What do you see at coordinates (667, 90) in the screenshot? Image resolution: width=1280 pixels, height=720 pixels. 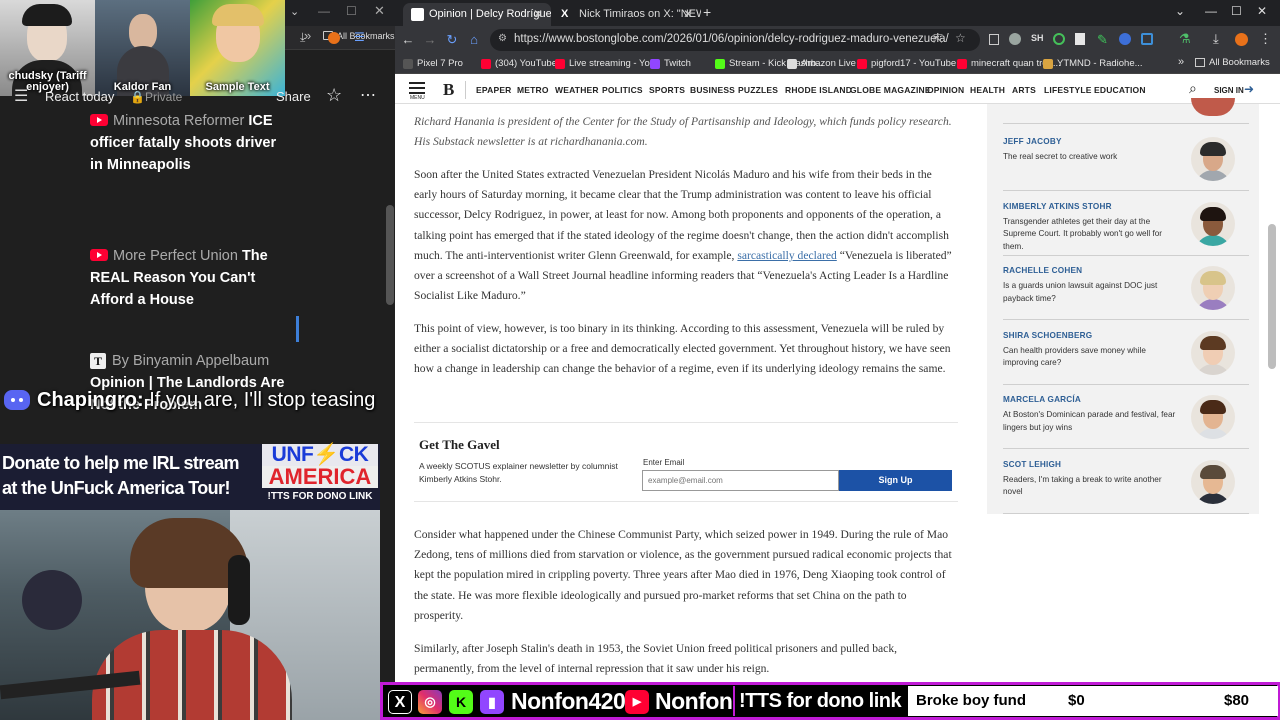 I see `nav-link-sports: SPORTS` at bounding box center [667, 90].